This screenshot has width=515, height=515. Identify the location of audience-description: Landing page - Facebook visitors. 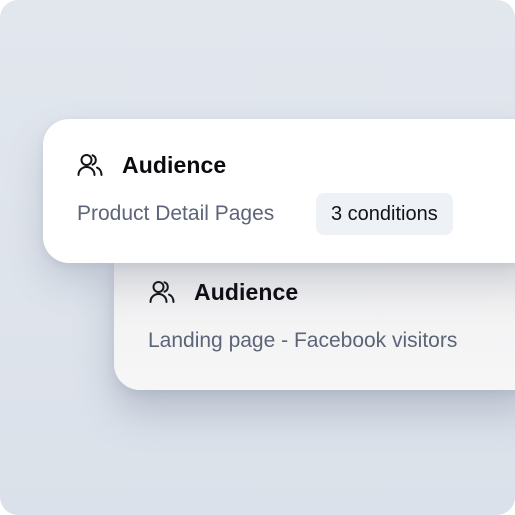
(303, 340).